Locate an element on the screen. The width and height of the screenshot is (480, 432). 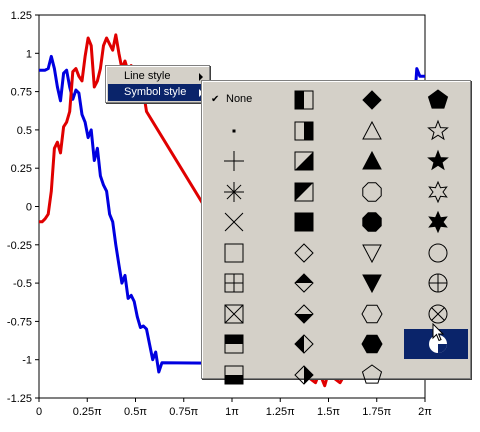
plus-icon is located at coordinates (234, 161).